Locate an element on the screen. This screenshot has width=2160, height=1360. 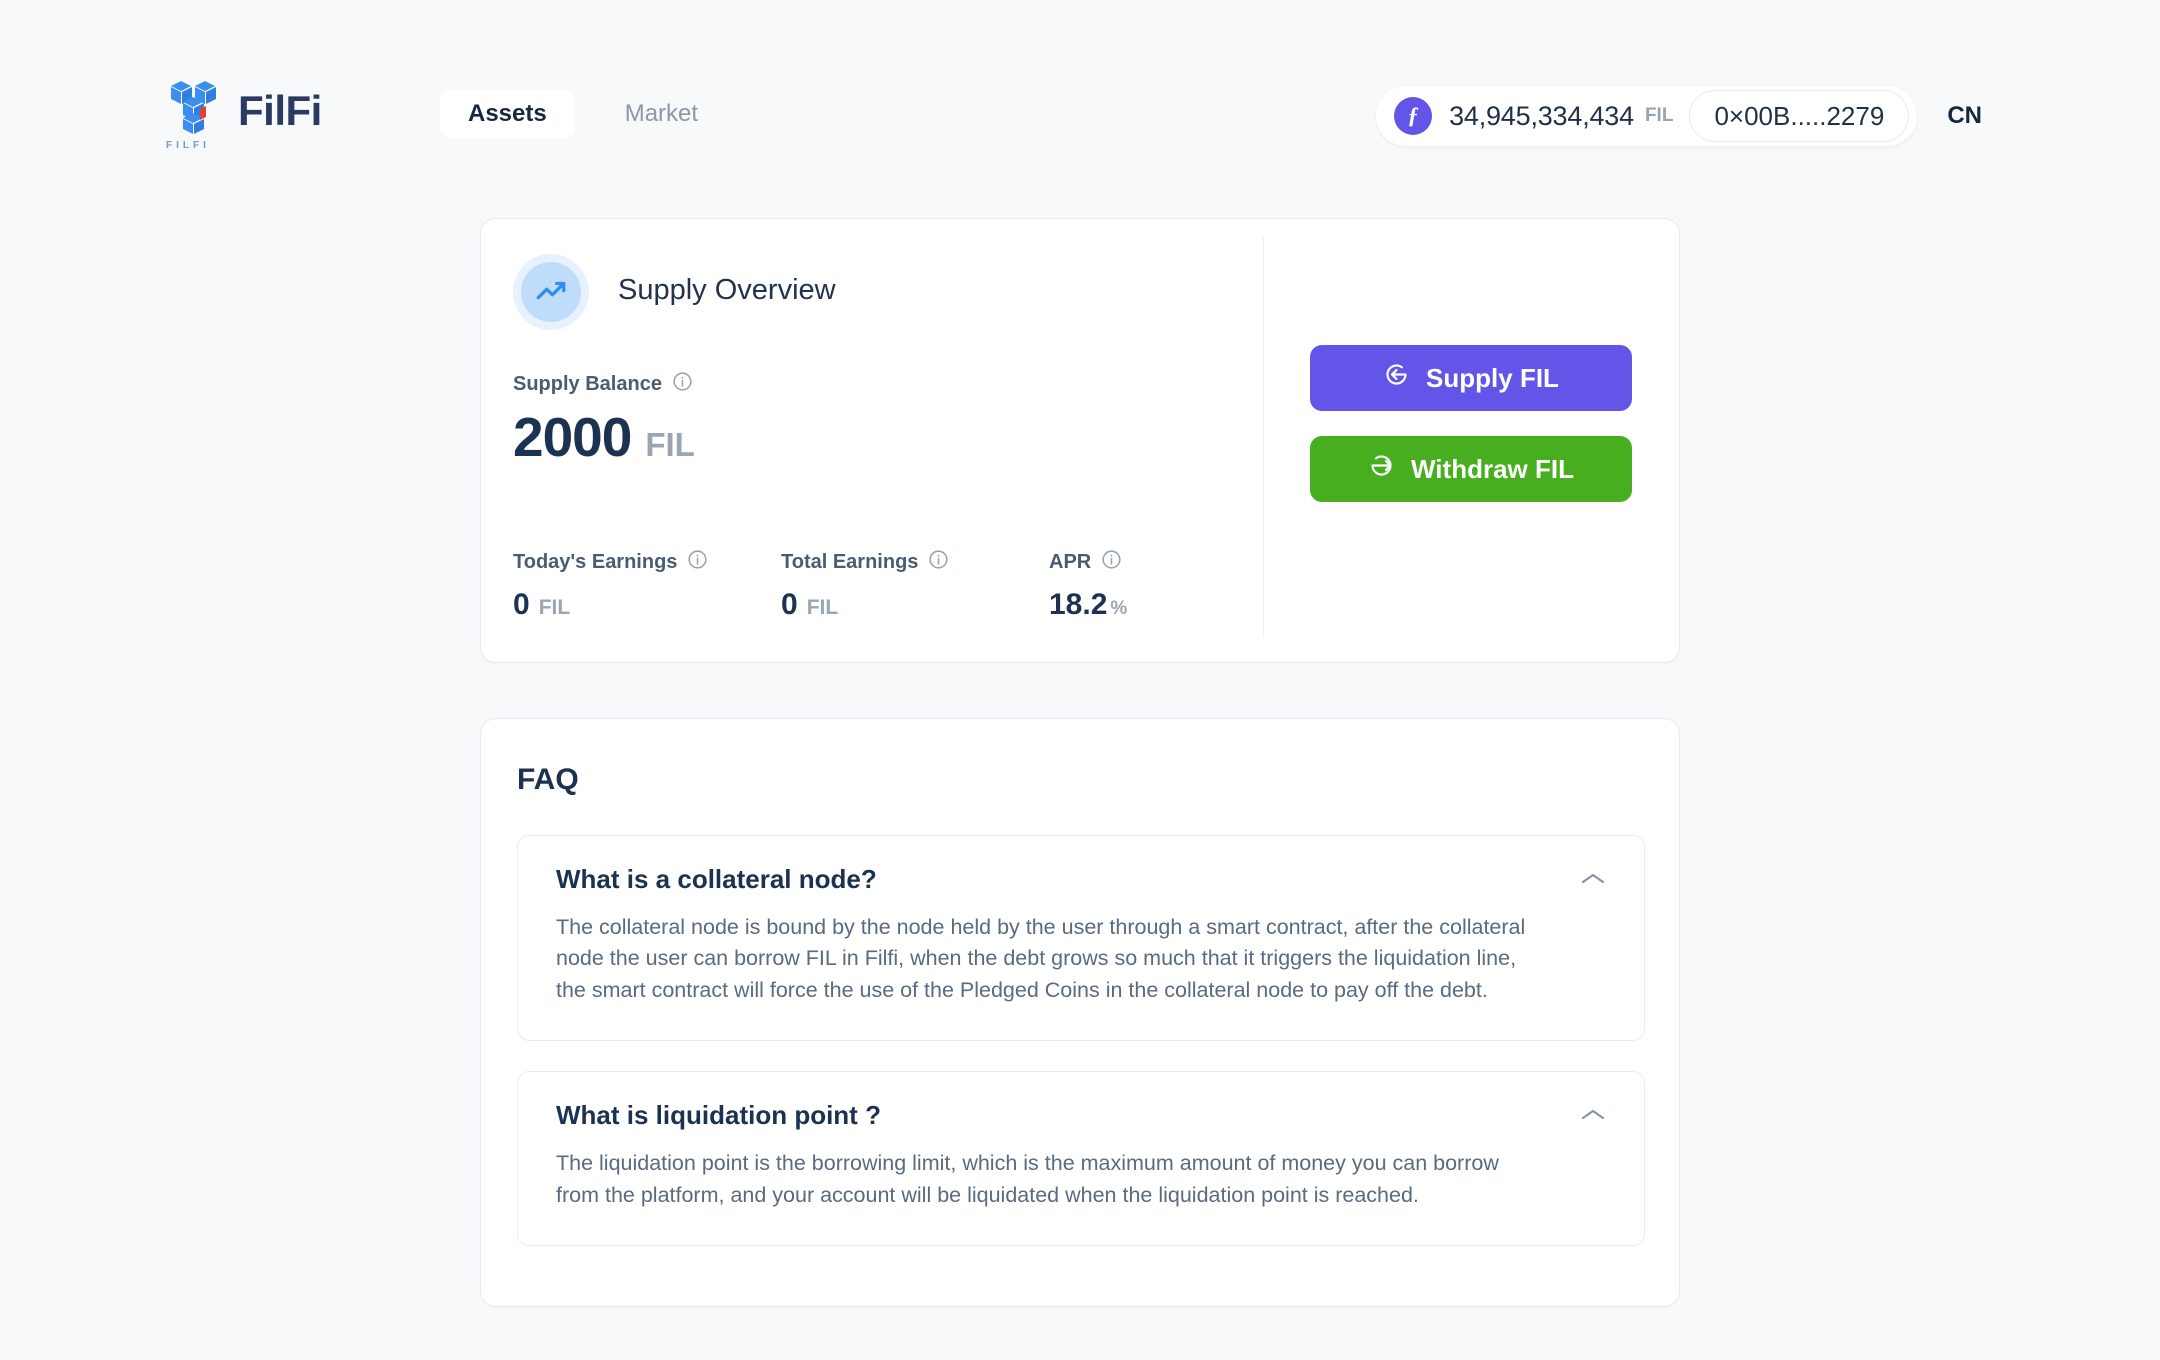
supply-balance-number: 2000 is located at coordinates (572, 437).